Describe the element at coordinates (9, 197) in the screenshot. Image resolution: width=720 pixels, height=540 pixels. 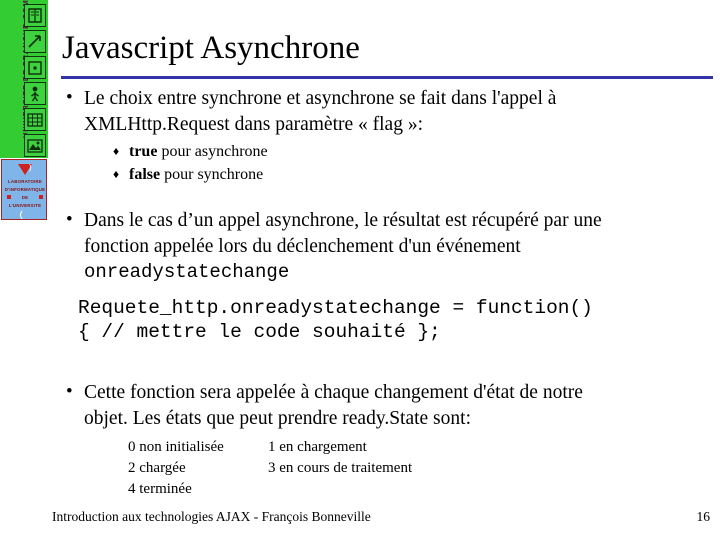
I see `square-marker-left-icon` at that location.